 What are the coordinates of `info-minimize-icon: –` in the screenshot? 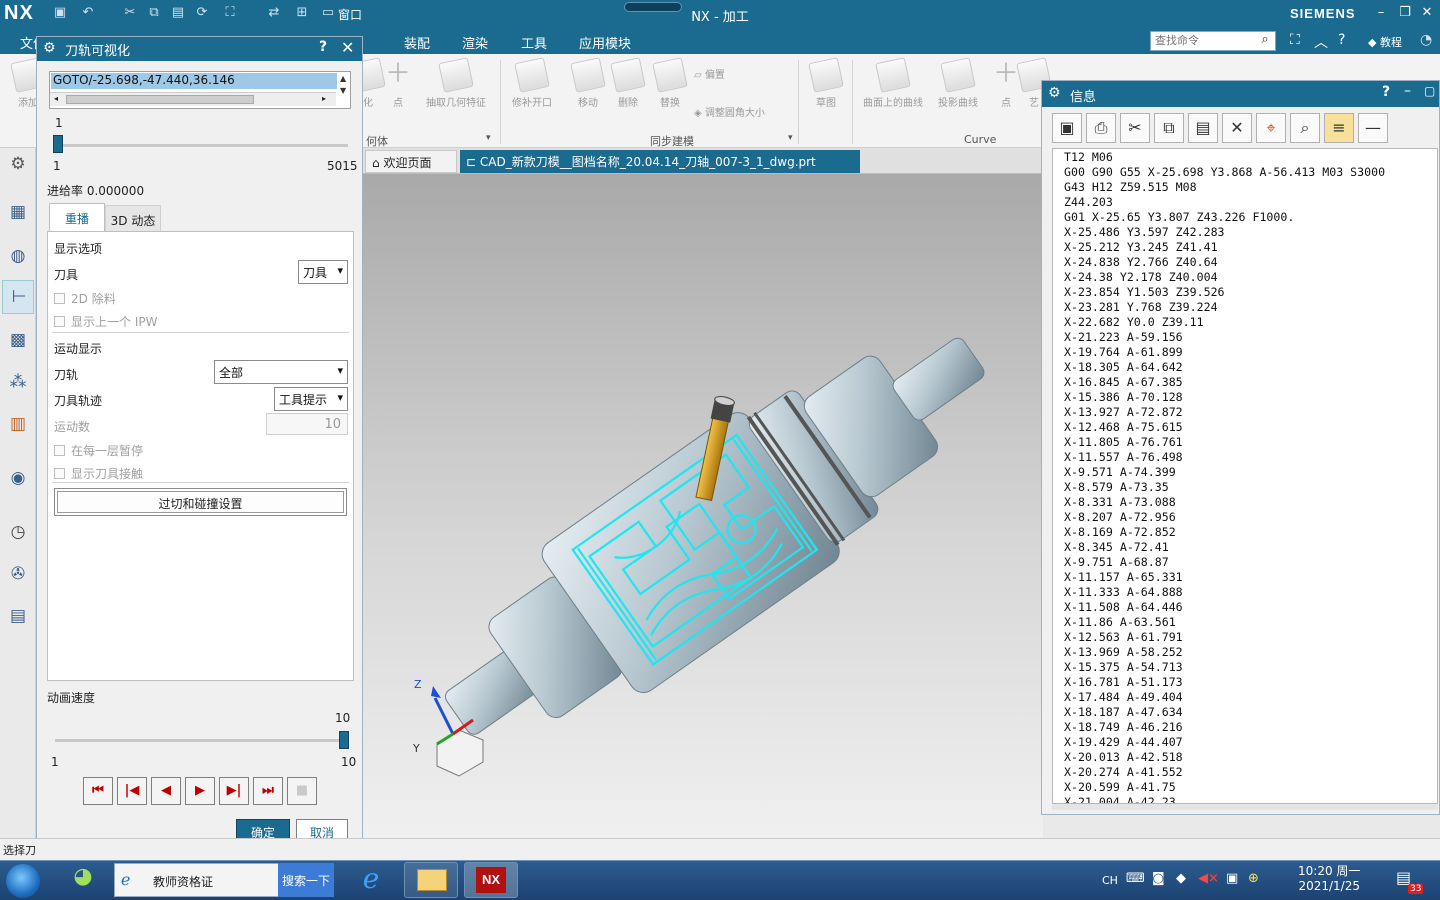 It's located at (1407, 91).